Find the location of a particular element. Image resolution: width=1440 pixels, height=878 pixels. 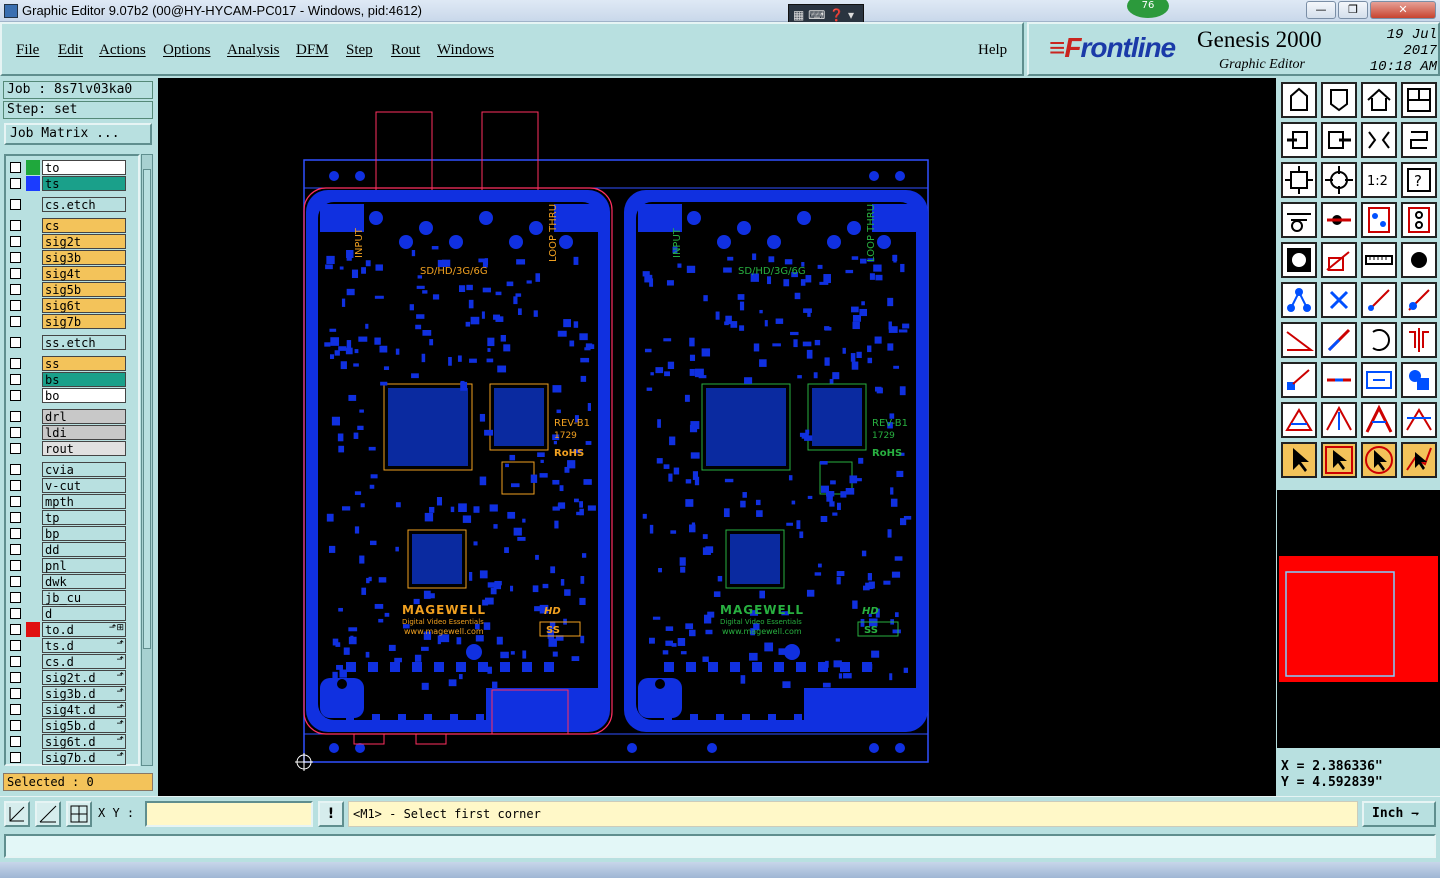

warning-button: ! is located at coordinates (331, 814).